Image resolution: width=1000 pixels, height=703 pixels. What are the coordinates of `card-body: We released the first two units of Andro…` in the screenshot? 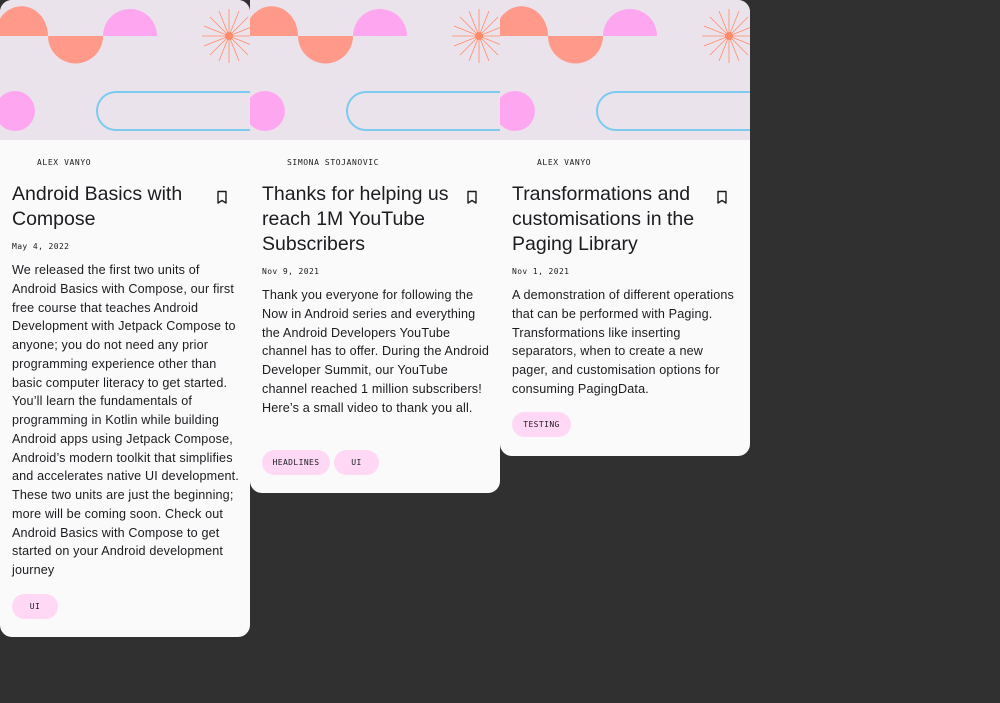 It's located at (125, 420).